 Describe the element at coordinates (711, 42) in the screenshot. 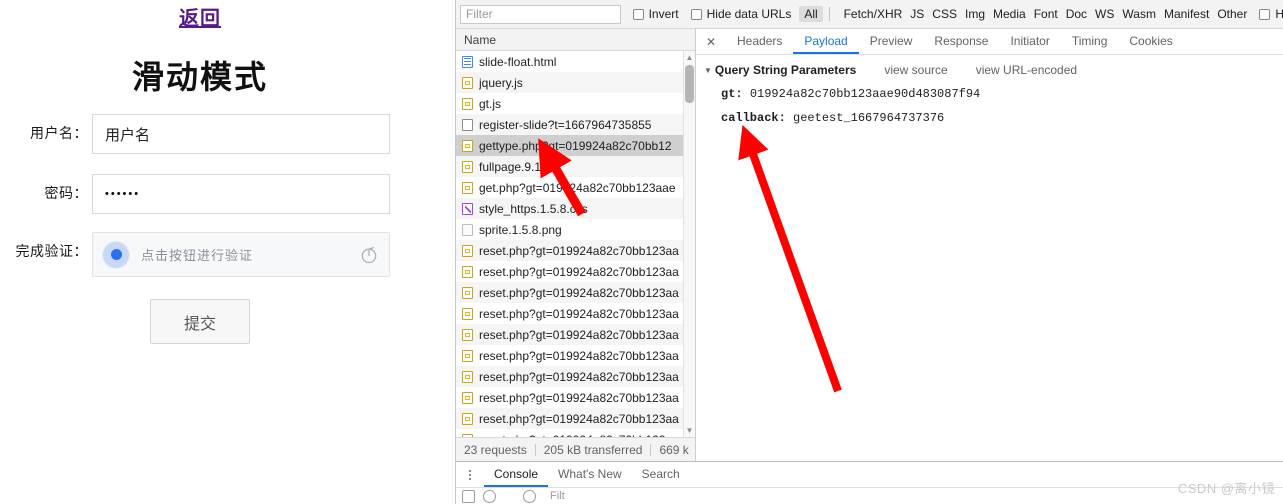

I see `close-icon: ✕` at that location.